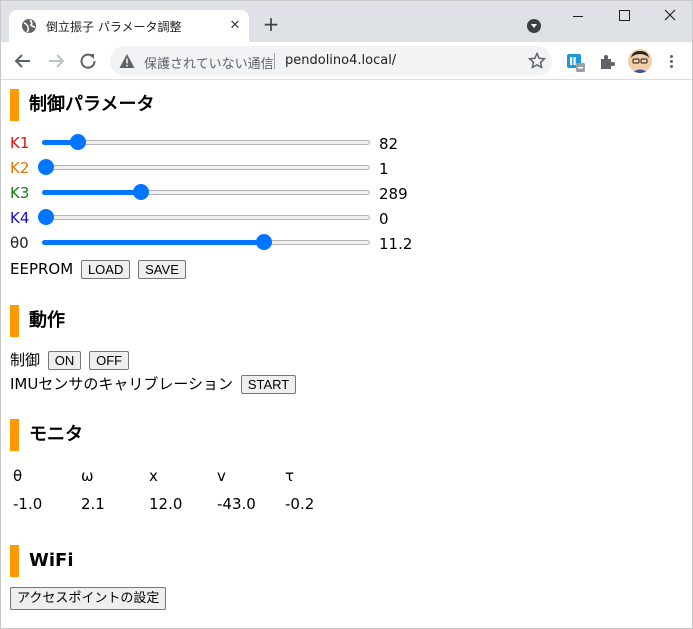  What do you see at coordinates (109, 360) in the screenshot?
I see `control-off-button: OFF` at bounding box center [109, 360].